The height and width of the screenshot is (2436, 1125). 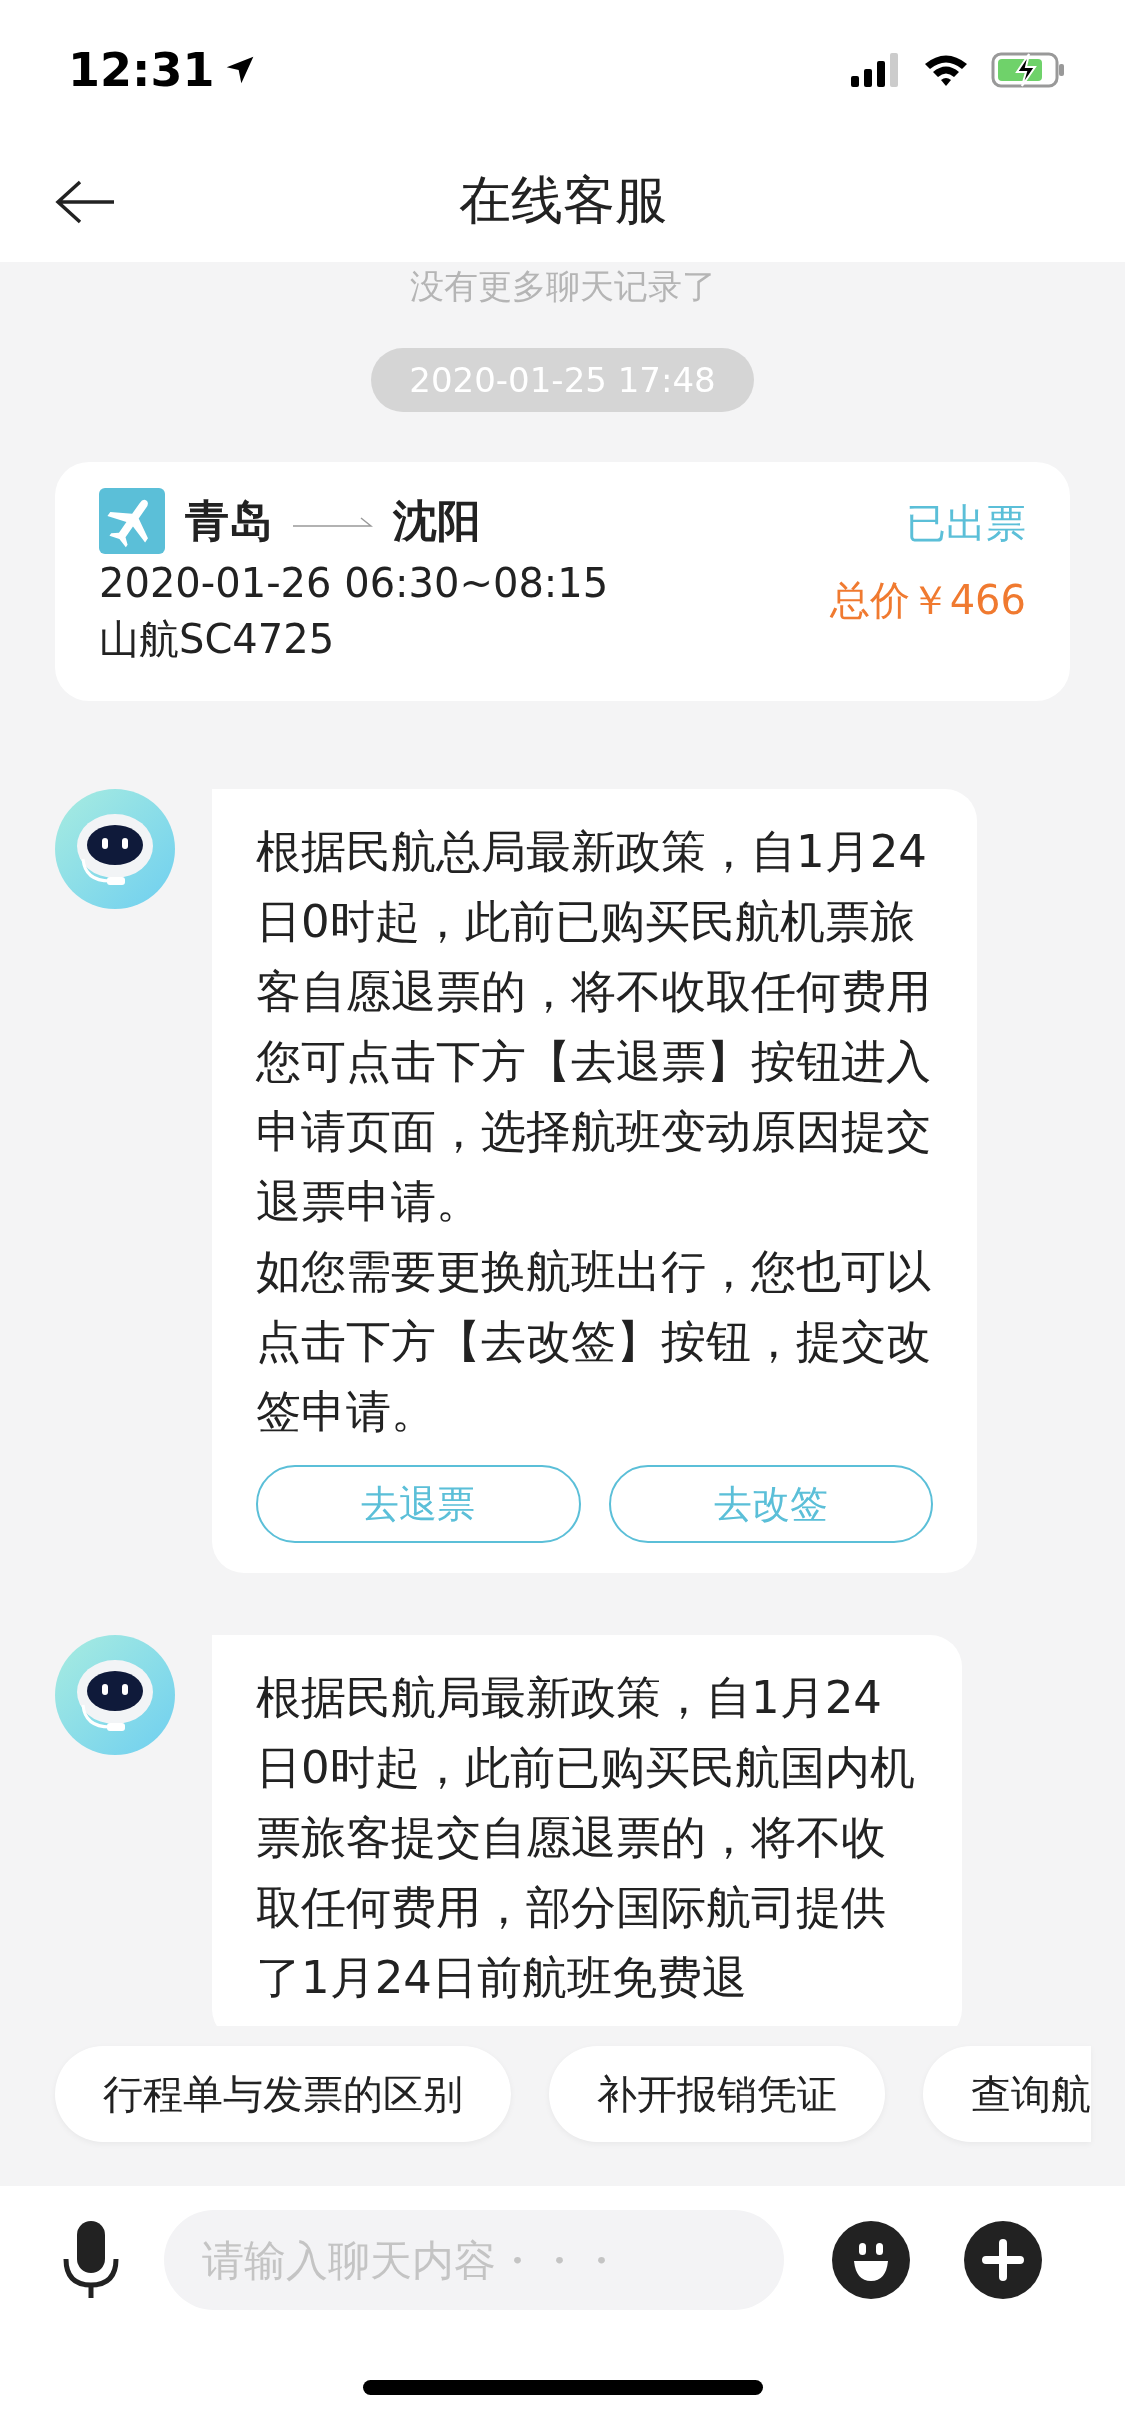 What do you see at coordinates (946, 70) in the screenshot?
I see `wifi-icon` at bounding box center [946, 70].